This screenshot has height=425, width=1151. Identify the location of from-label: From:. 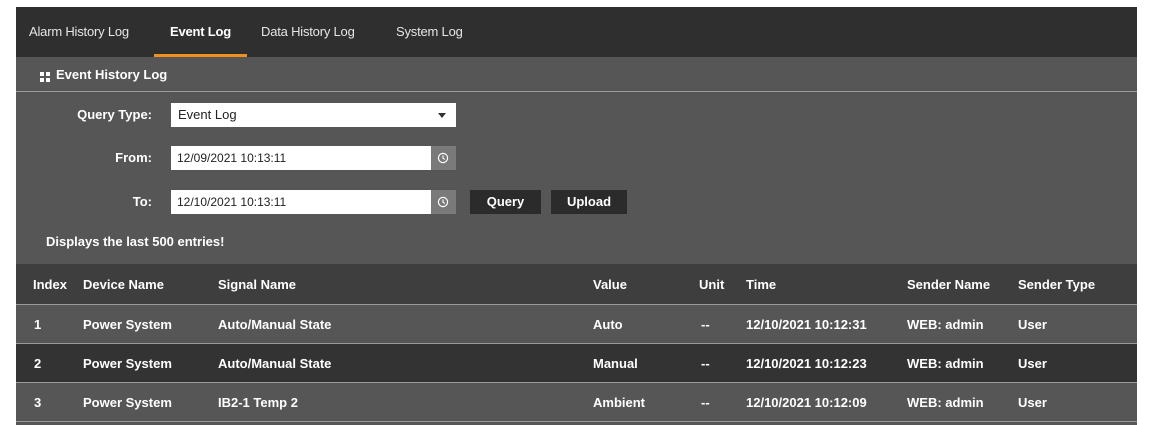
(133, 157).